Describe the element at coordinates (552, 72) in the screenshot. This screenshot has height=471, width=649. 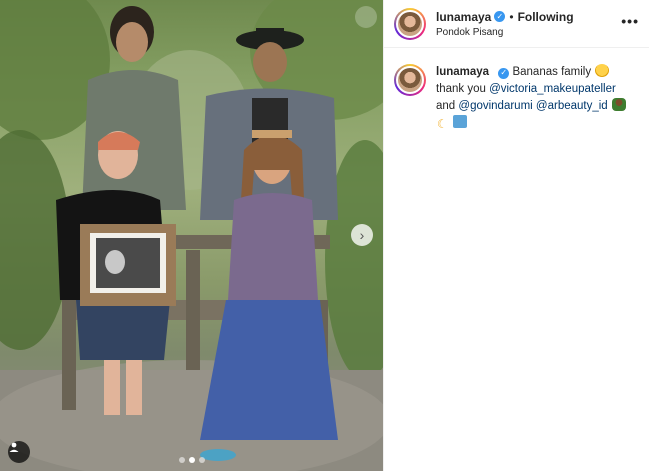
I see `caption-line-1: Bananas family` at that location.